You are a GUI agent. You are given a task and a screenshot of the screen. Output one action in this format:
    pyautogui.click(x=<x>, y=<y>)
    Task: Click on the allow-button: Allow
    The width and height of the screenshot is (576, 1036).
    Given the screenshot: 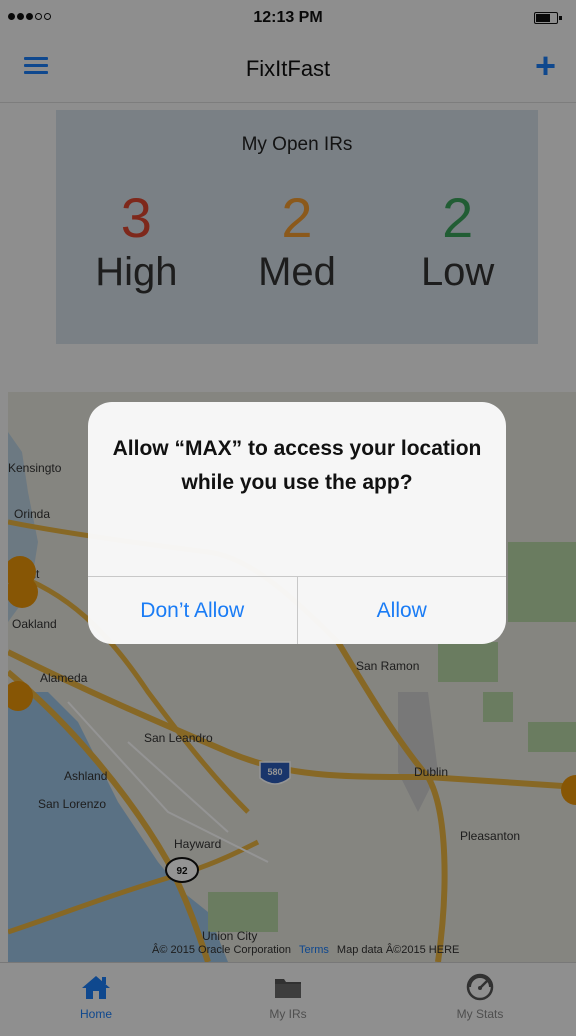 What is the action you would take?
    pyautogui.click(x=401, y=610)
    